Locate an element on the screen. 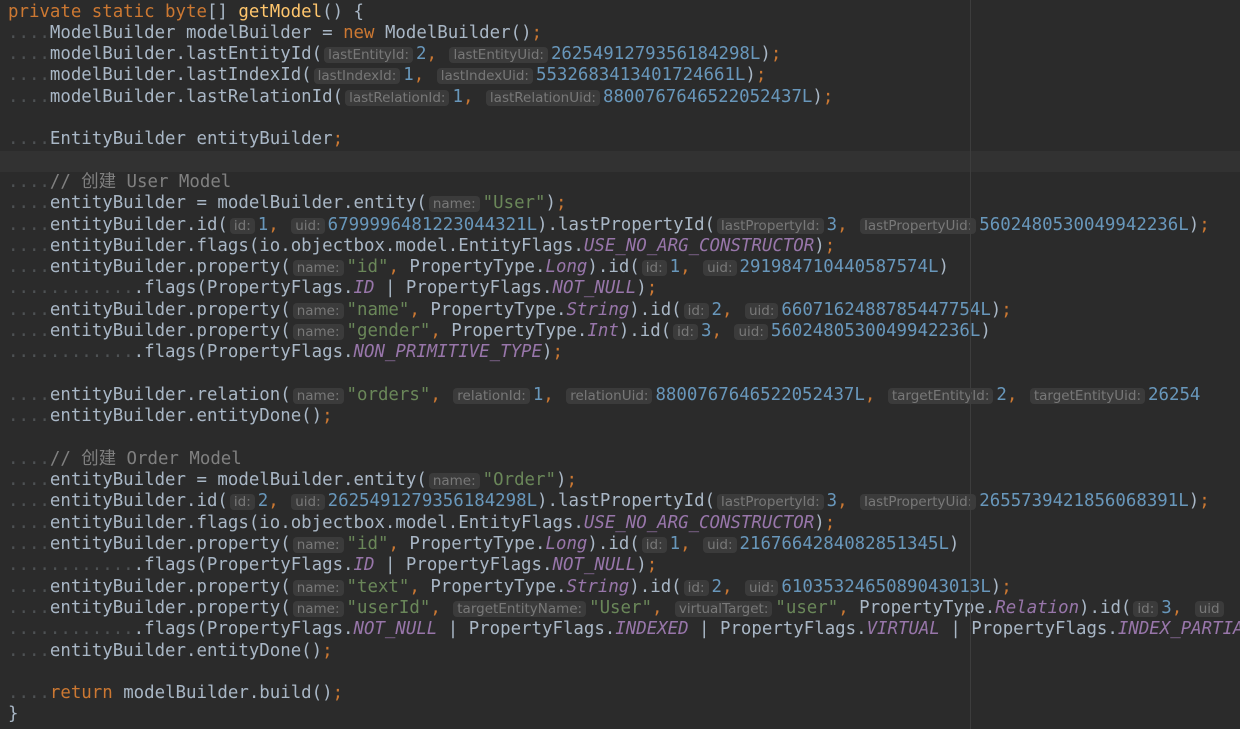 This screenshot has width=1240, height=729. number-literal: 1 is located at coordinates (538, 394).